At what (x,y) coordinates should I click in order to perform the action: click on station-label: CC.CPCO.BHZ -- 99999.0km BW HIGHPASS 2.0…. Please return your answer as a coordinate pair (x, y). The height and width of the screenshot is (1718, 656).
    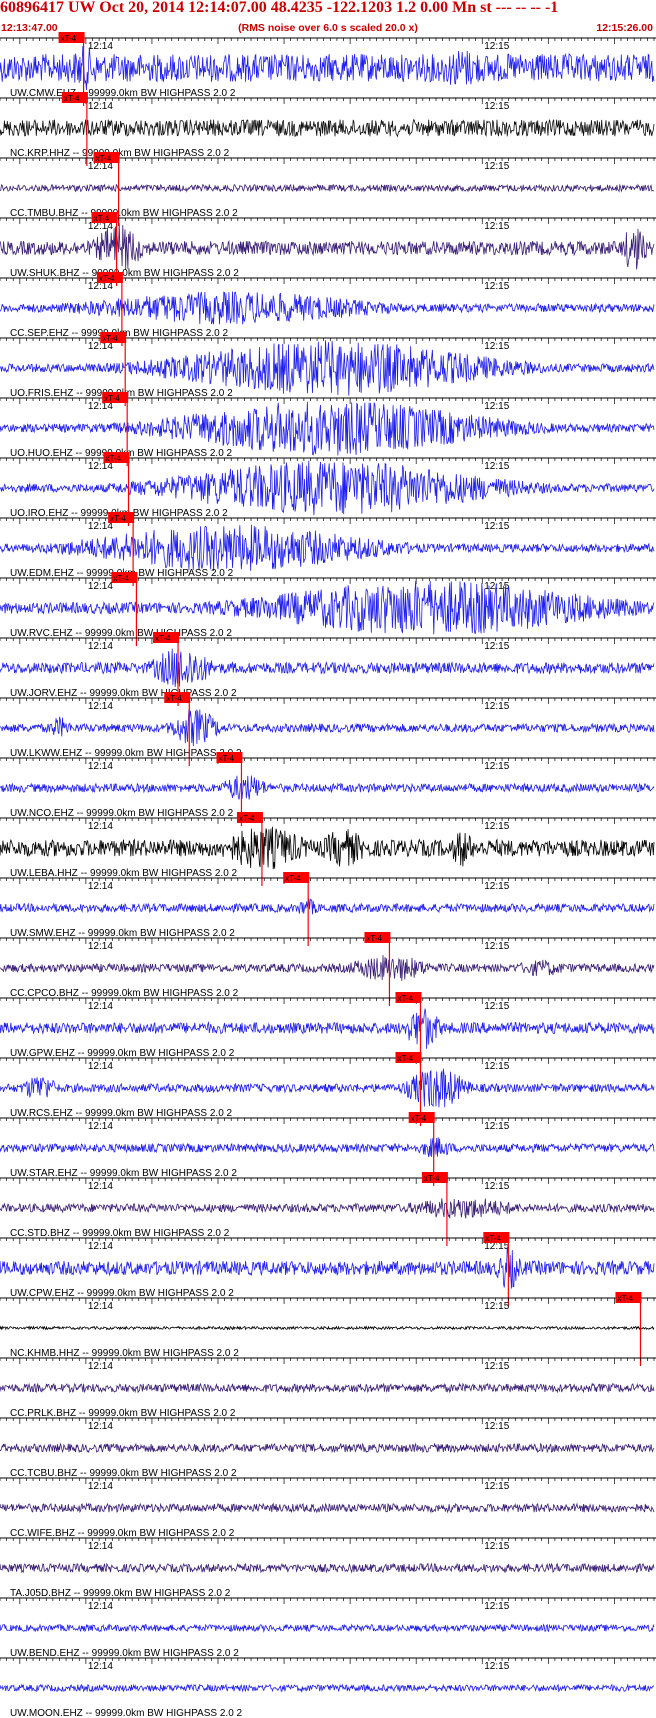
    Looking at the image, I should click on (124, 993).